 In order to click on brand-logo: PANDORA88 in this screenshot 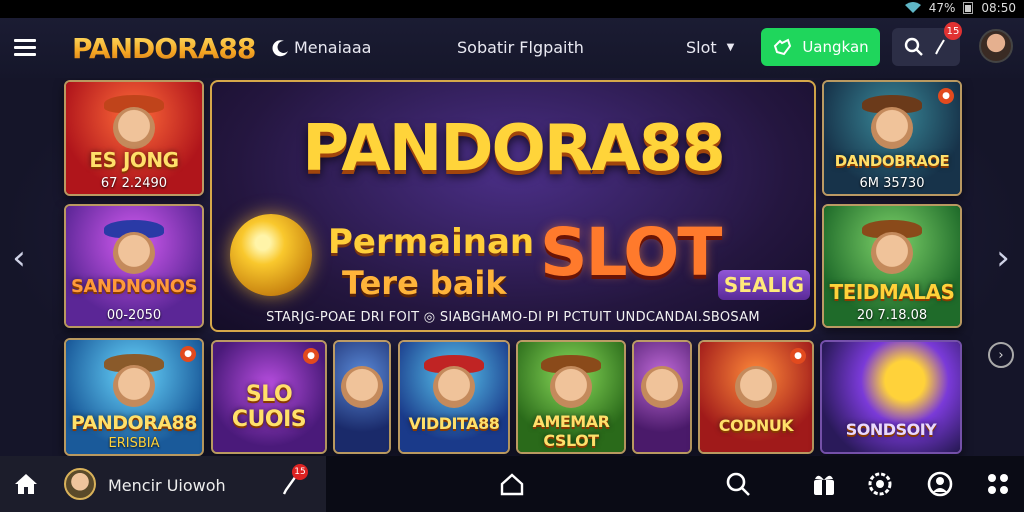, I will do `click(164, 48)`.